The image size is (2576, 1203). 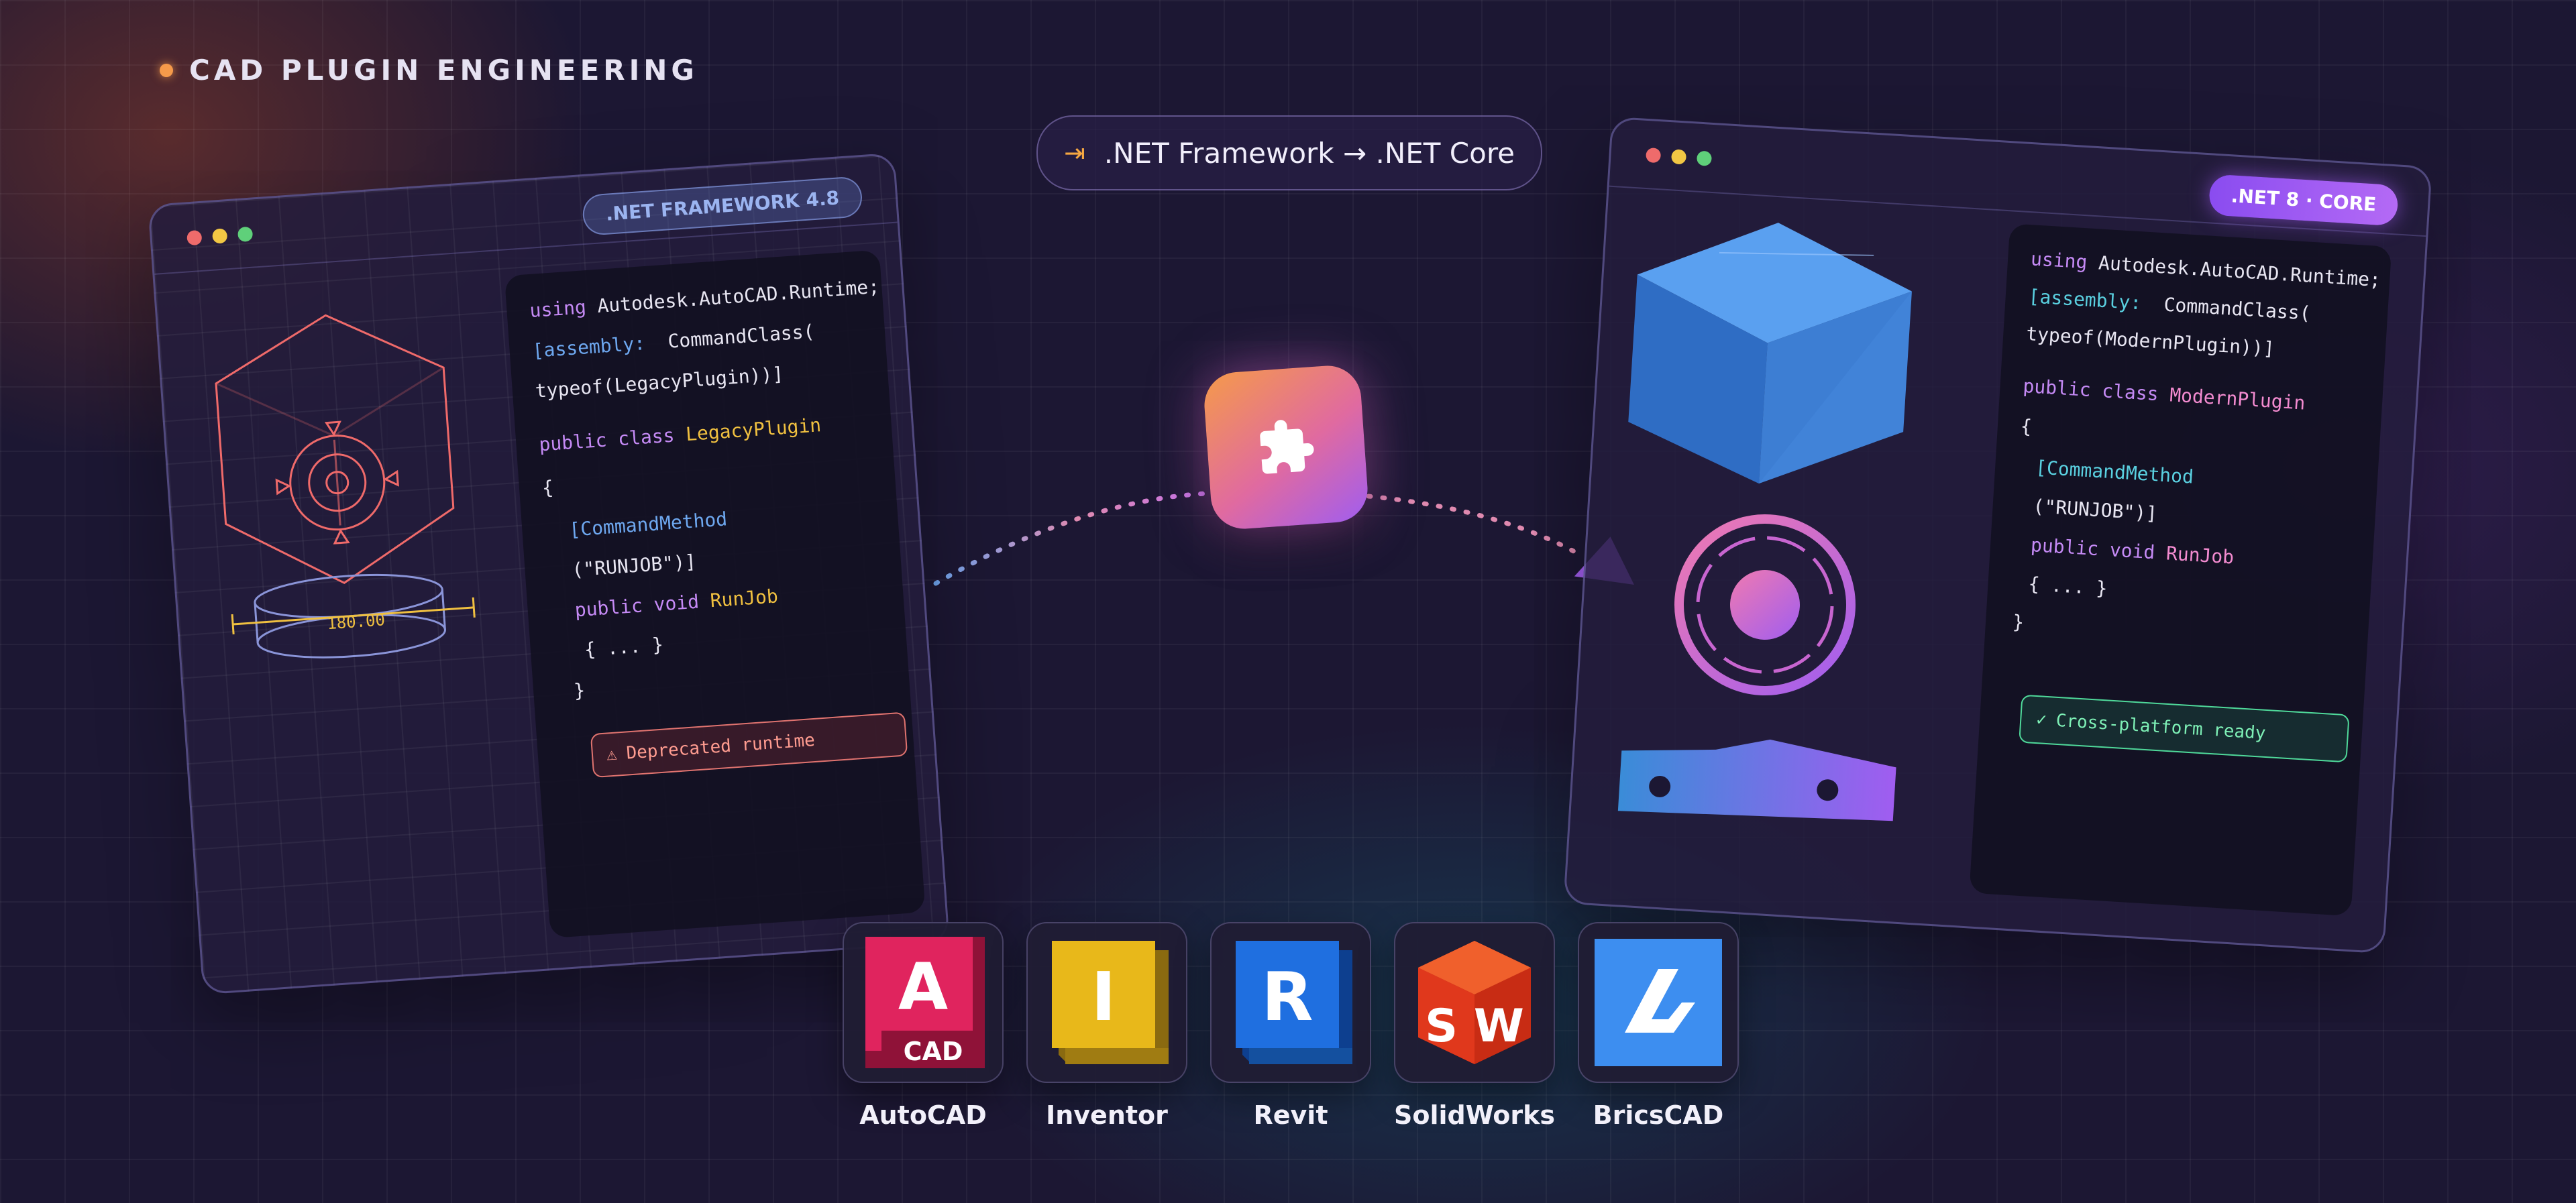 I want to click on solid-cube-icon, so click(x=1770, y=353).